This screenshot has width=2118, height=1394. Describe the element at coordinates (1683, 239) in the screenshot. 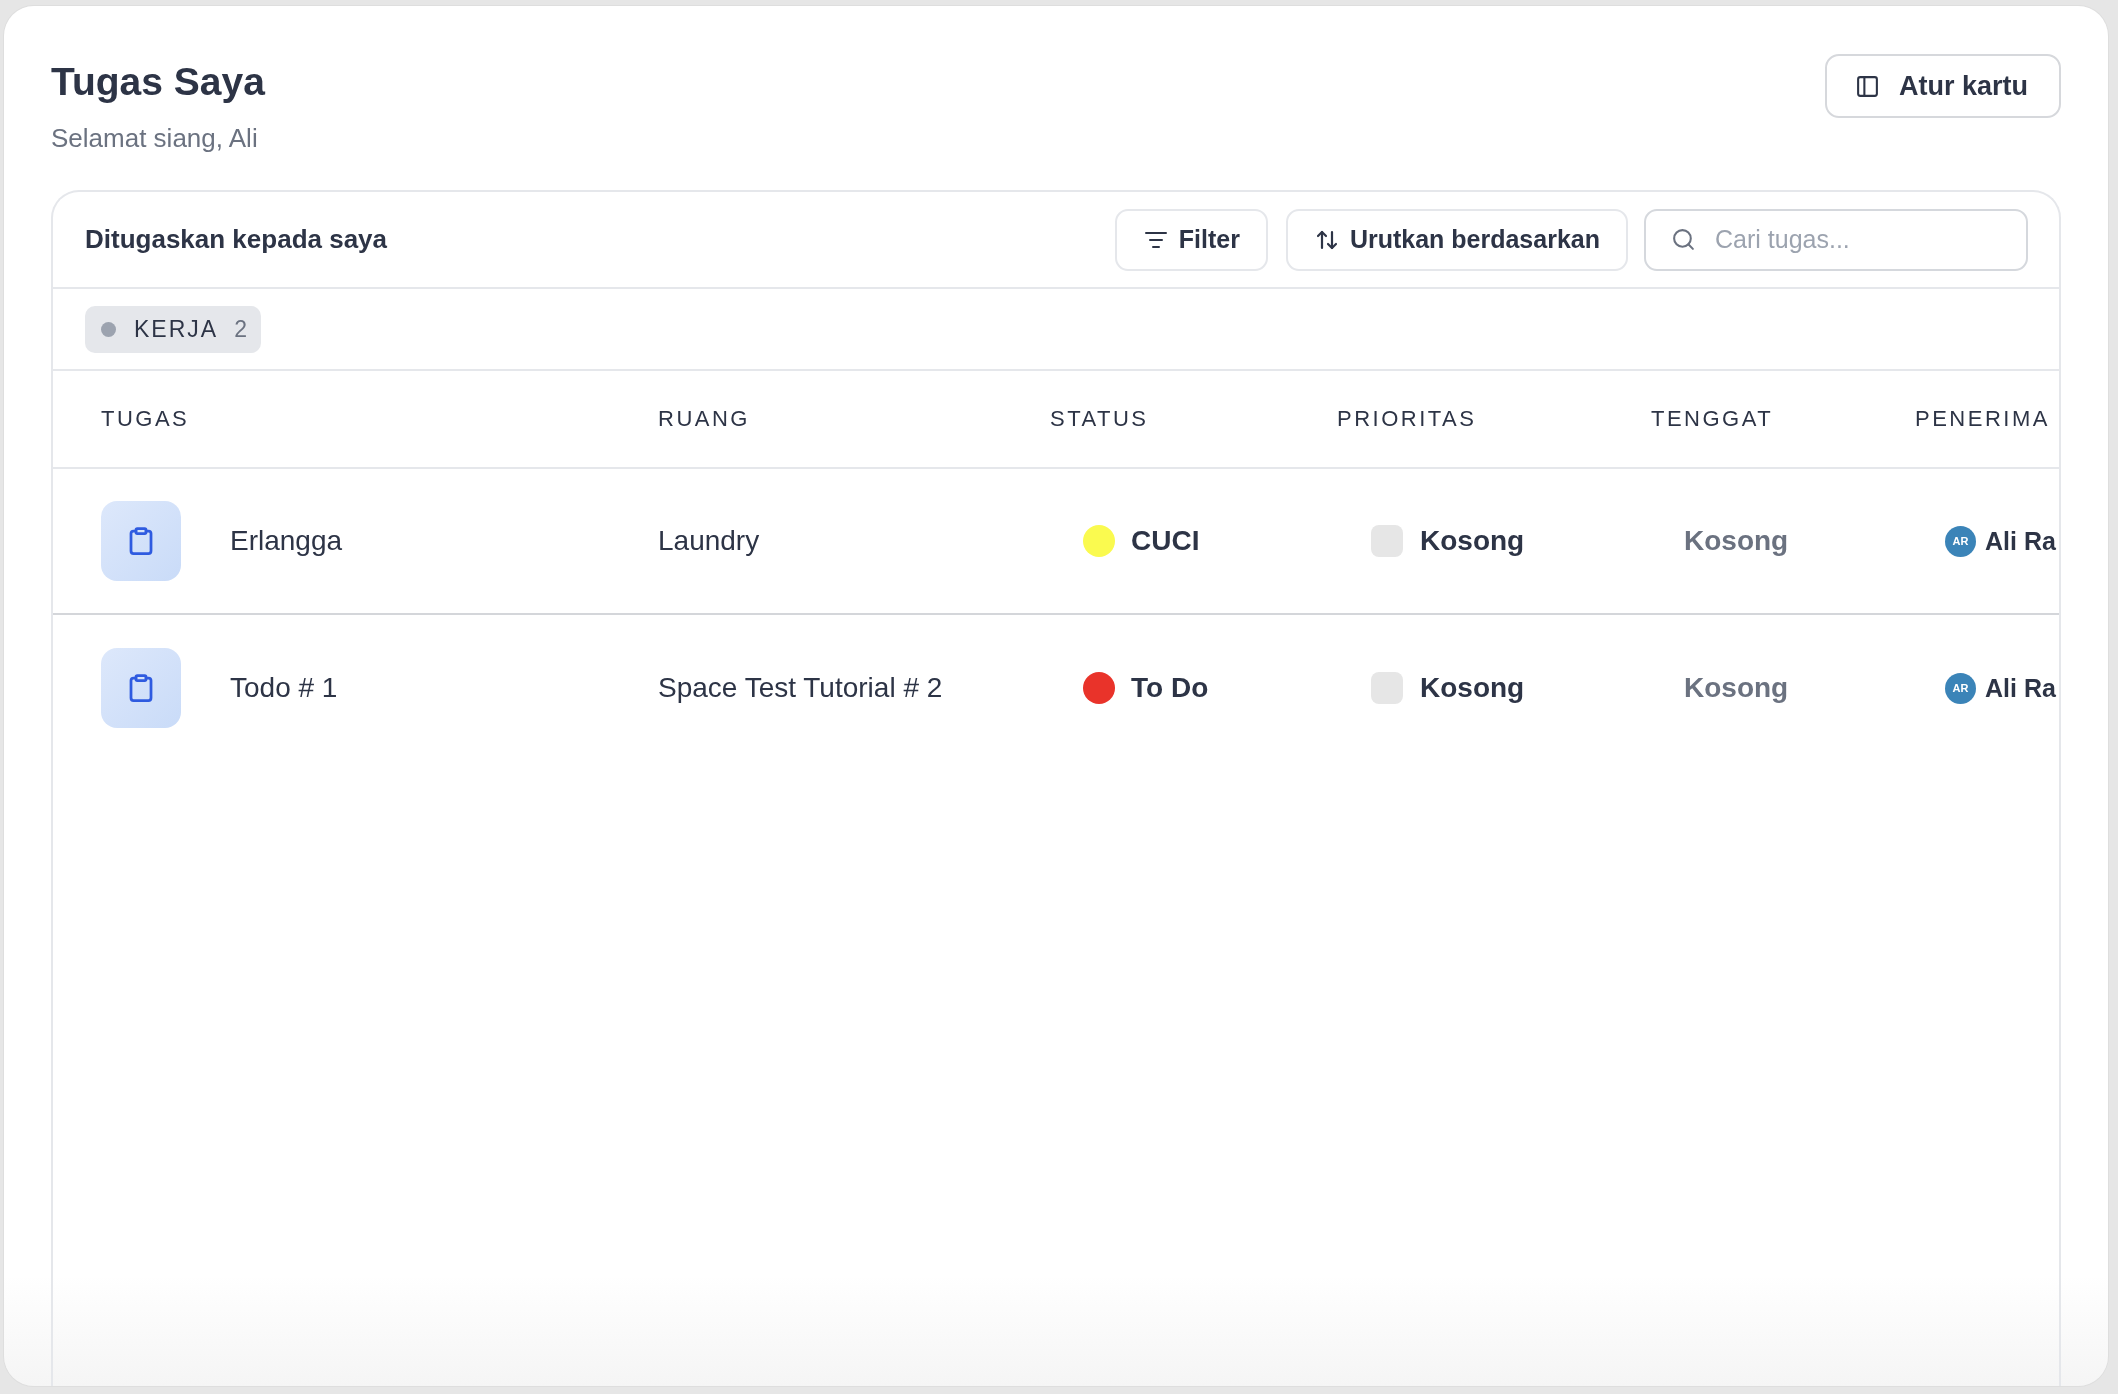

I see `search-icon` at that location.